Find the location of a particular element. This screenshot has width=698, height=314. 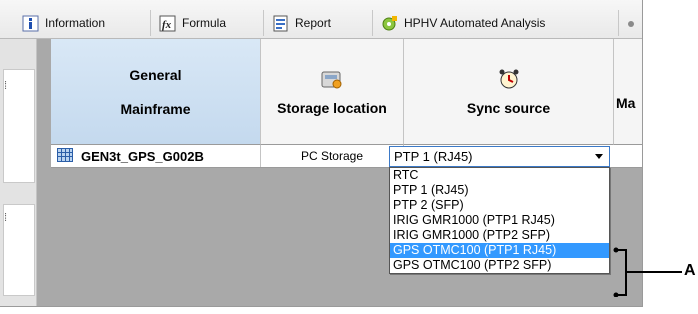

storage-value: PC Storage is located at coordinates (332, 156).